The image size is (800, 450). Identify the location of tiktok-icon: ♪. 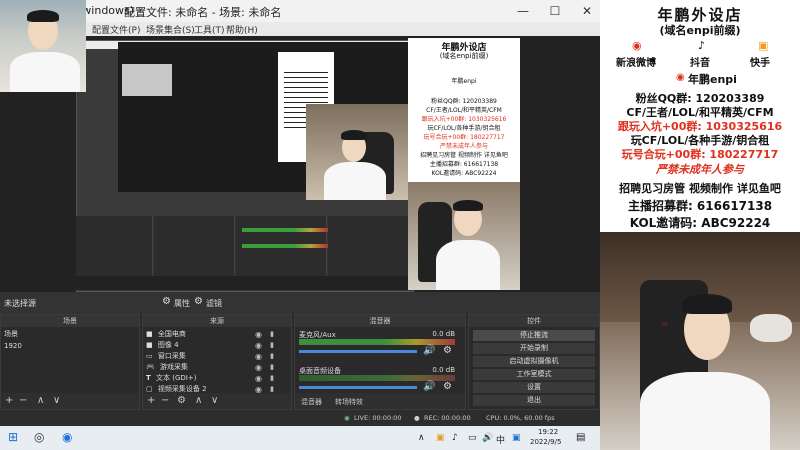
(702, 45).